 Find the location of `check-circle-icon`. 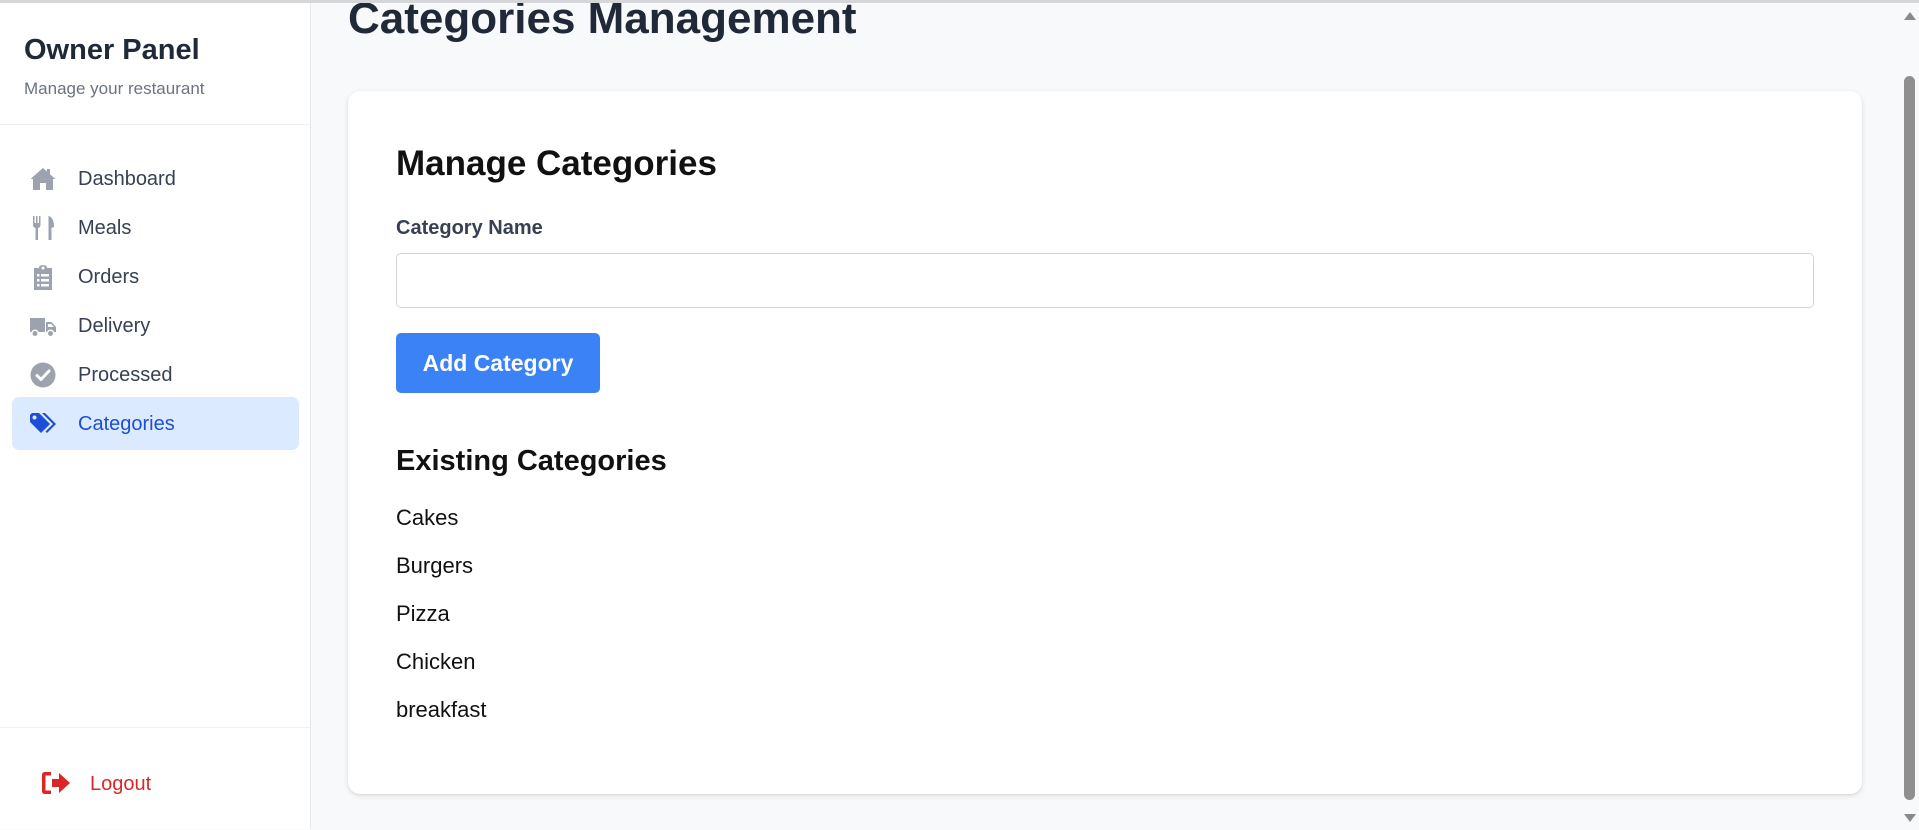

check-circle-icon is located at coordinates (43, 375).